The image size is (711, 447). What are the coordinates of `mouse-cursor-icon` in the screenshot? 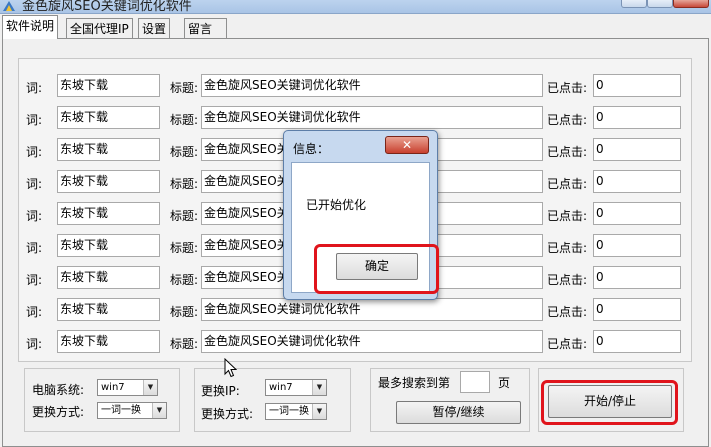 It's located at (231, 369).